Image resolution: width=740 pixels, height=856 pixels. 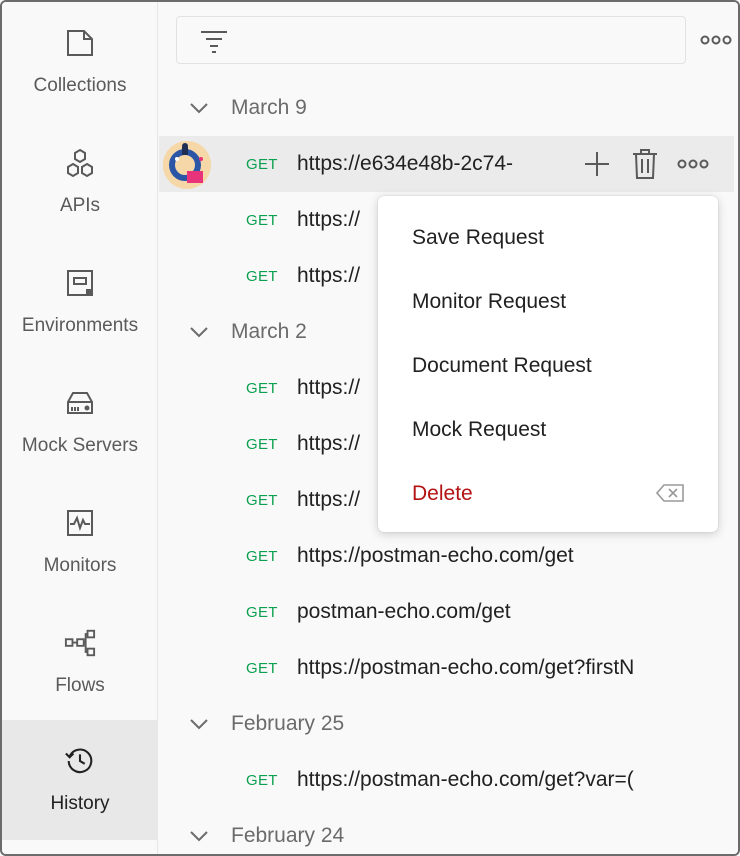 What do you see at coordinates (288, 723) in the screenshot?
I see `history-group-title: February 25` at bounding box center [288, 723].